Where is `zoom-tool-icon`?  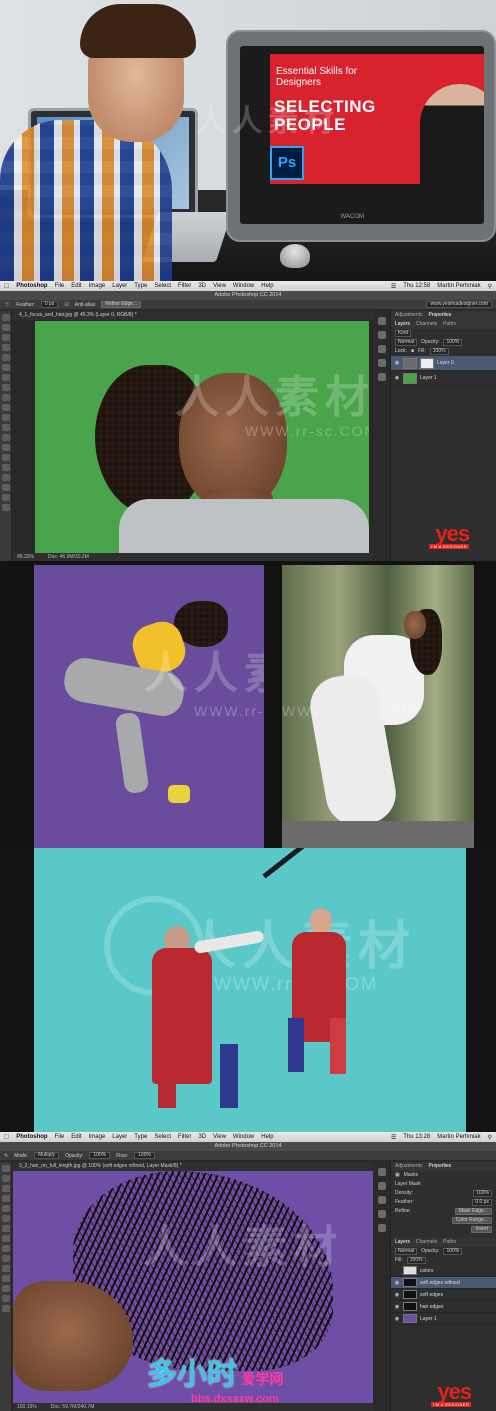
zoom-tool-icon is located at coordinates (5, 507).